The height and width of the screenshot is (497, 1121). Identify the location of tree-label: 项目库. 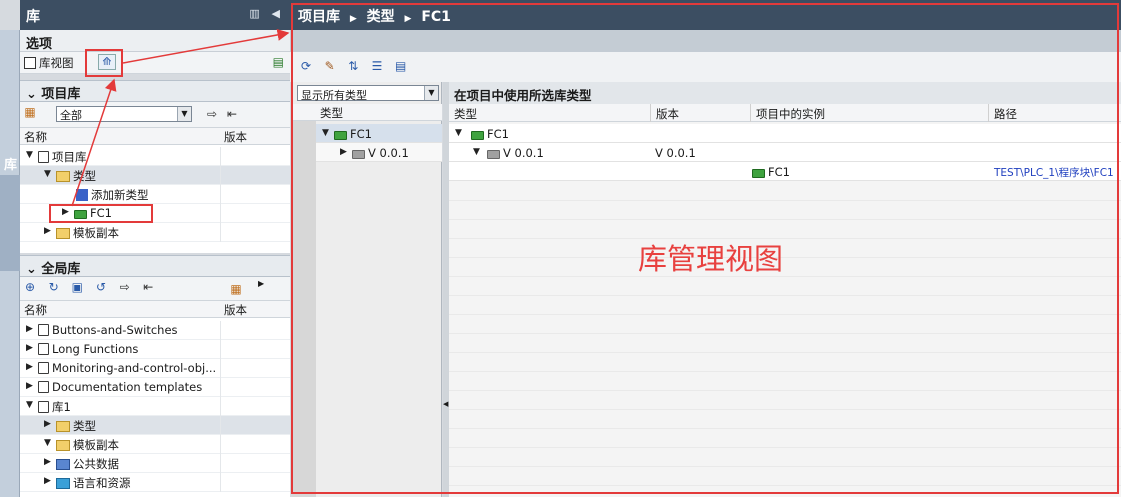
(69, 157).